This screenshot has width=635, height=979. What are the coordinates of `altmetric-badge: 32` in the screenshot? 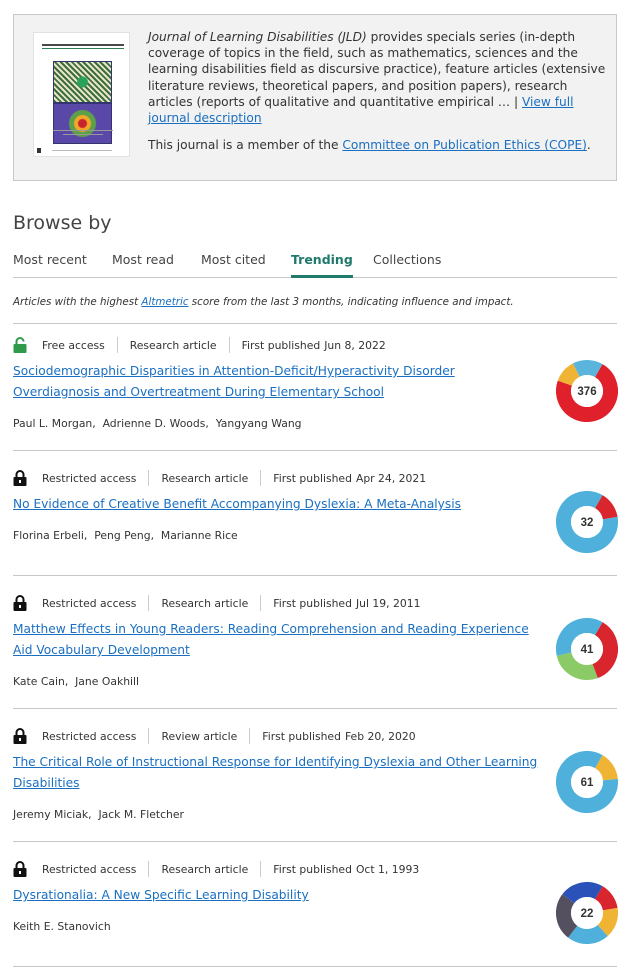 It's located at (587, 522).